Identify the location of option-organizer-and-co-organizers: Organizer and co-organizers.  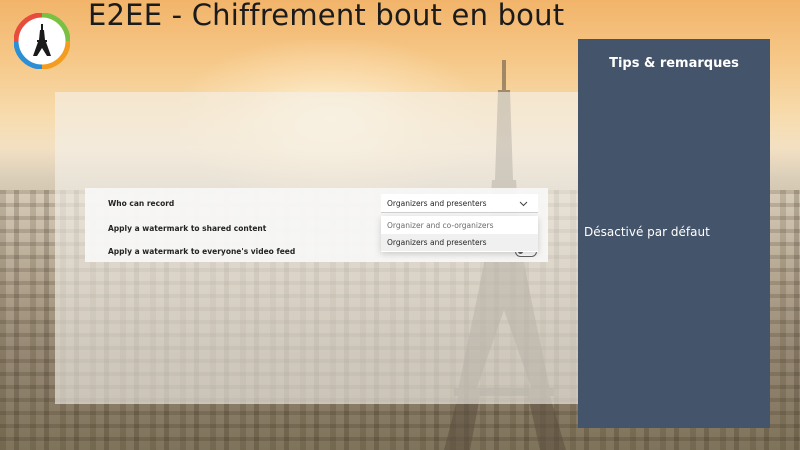
(459, 225).